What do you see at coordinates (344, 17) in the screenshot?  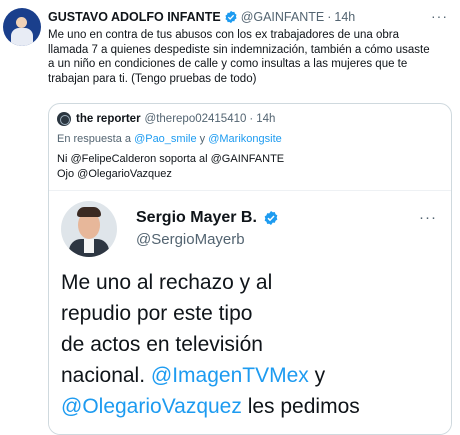 I see `tweet-timestamp: 14h` at bounding box center [344, 17].